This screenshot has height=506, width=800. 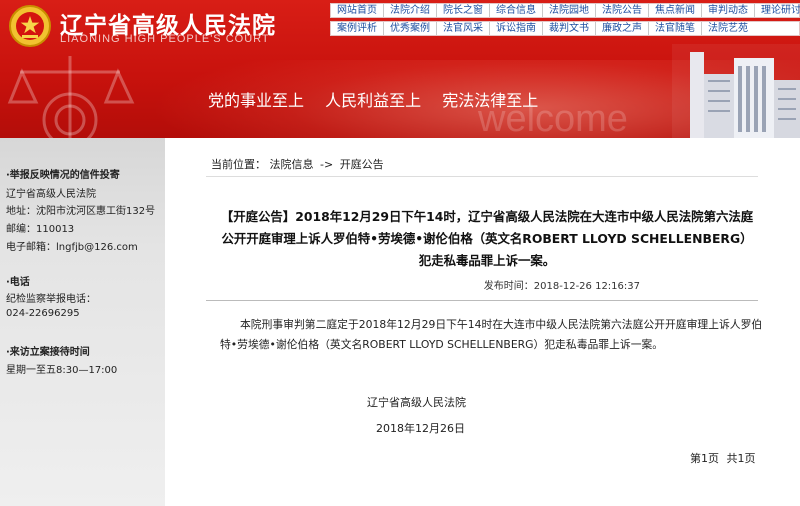 What do you see at coordinates (81, 211) in the screenshot?
I see `letter-line-address: 地址：沈阳市沈河区惠工街132号` at bounding box center [81, 211].